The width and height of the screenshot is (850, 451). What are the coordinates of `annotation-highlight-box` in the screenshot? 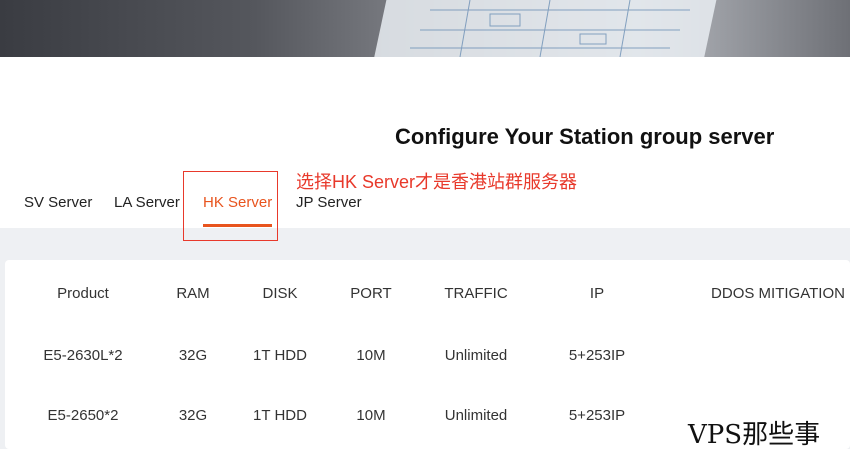 It's located at (230, 206).